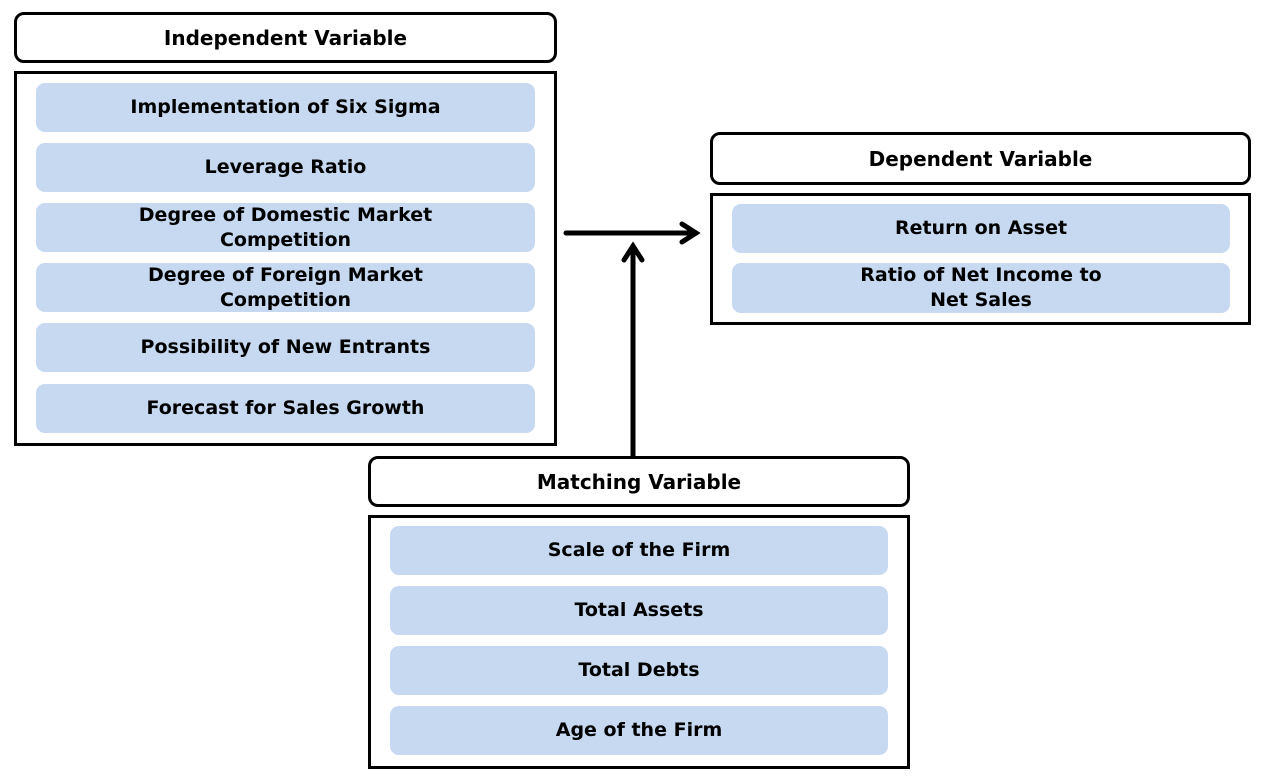 This screenshot has width=1267, height=784. What do you see at coordinates (632, 340) in the screenshot?
I see `arrows` at bounding box center [632, 340].